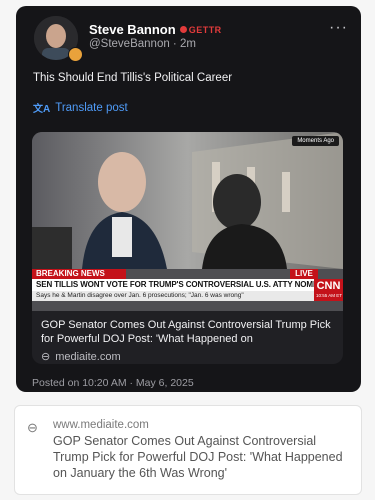 This screenshot has width=375, height=500. What do you see at coordinates (101, 425) in the screenshot?
I see `preview-domain: www.mediaite.com` at bounding box center [101, 425].